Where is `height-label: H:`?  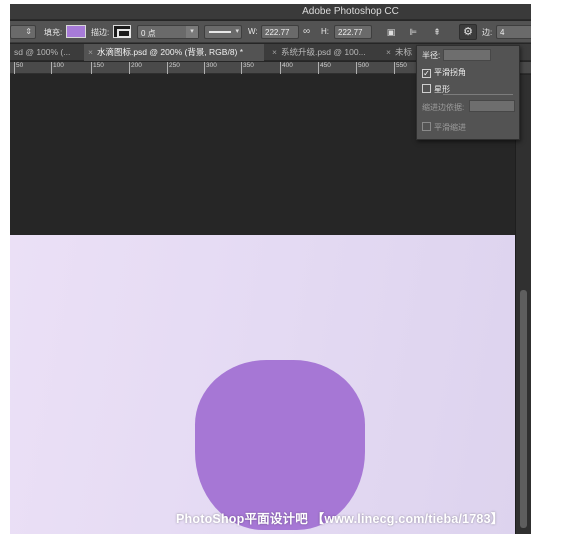
height-label: H: is located at coordinates (325, 31).